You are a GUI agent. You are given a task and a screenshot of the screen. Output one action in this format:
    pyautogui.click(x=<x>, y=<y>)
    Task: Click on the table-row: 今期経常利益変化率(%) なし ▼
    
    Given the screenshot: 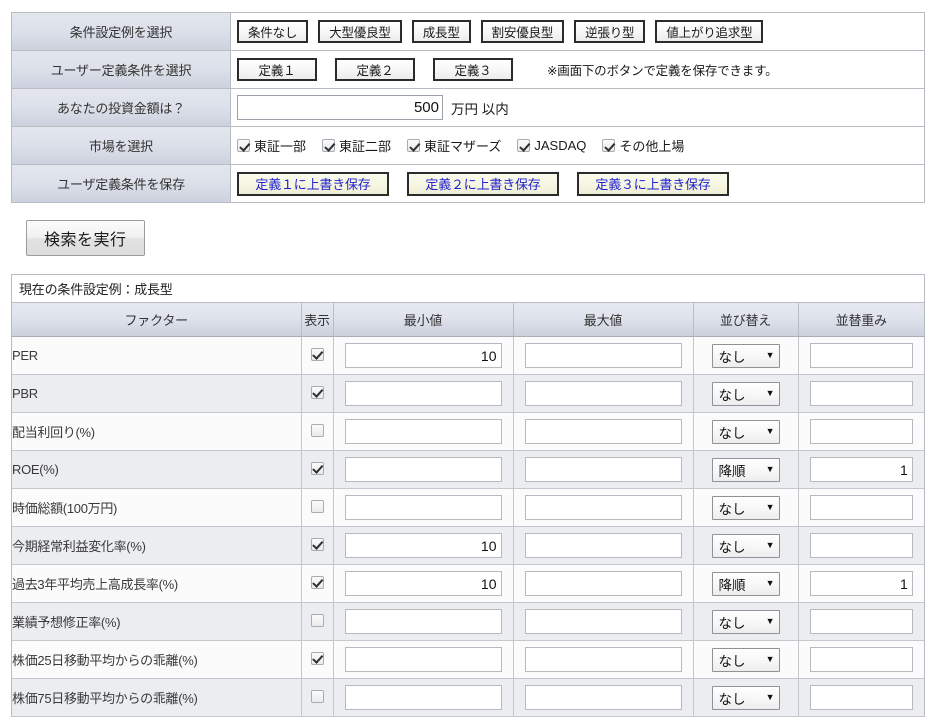 What is the action you would take?
    pyautogui.click(x=468, y=545)
    